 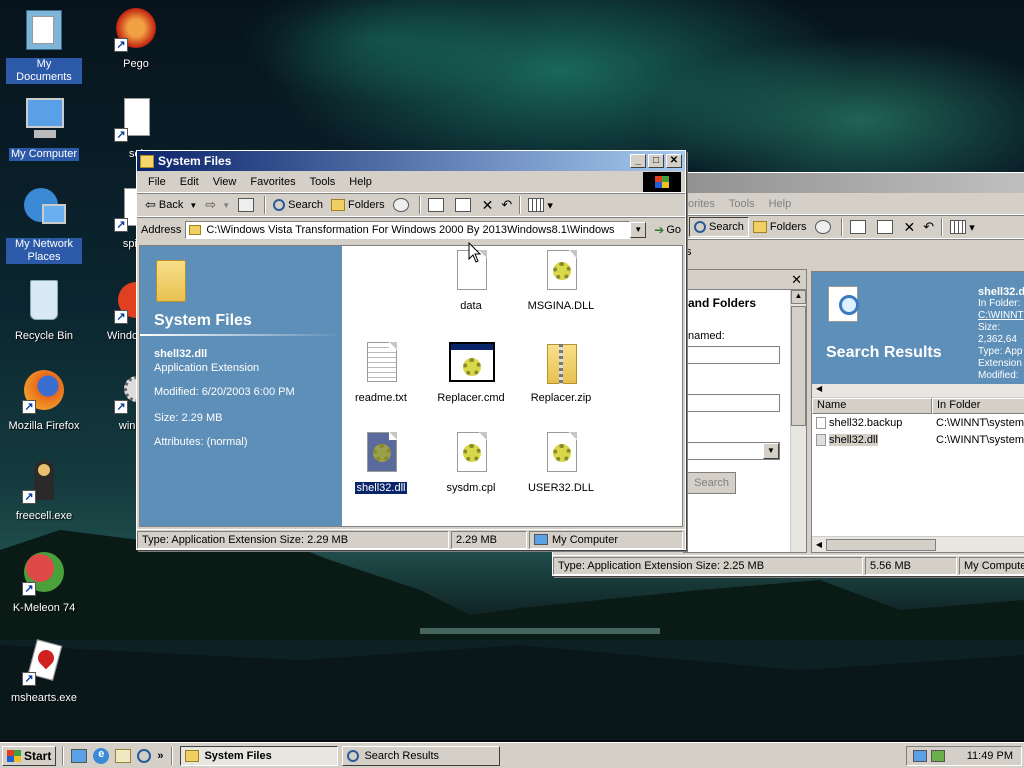 What do you see at coordinates (259, 755) in the screenshot?
I see `taskbar-button-system-files: System Files` at bounding box center [259, 755].